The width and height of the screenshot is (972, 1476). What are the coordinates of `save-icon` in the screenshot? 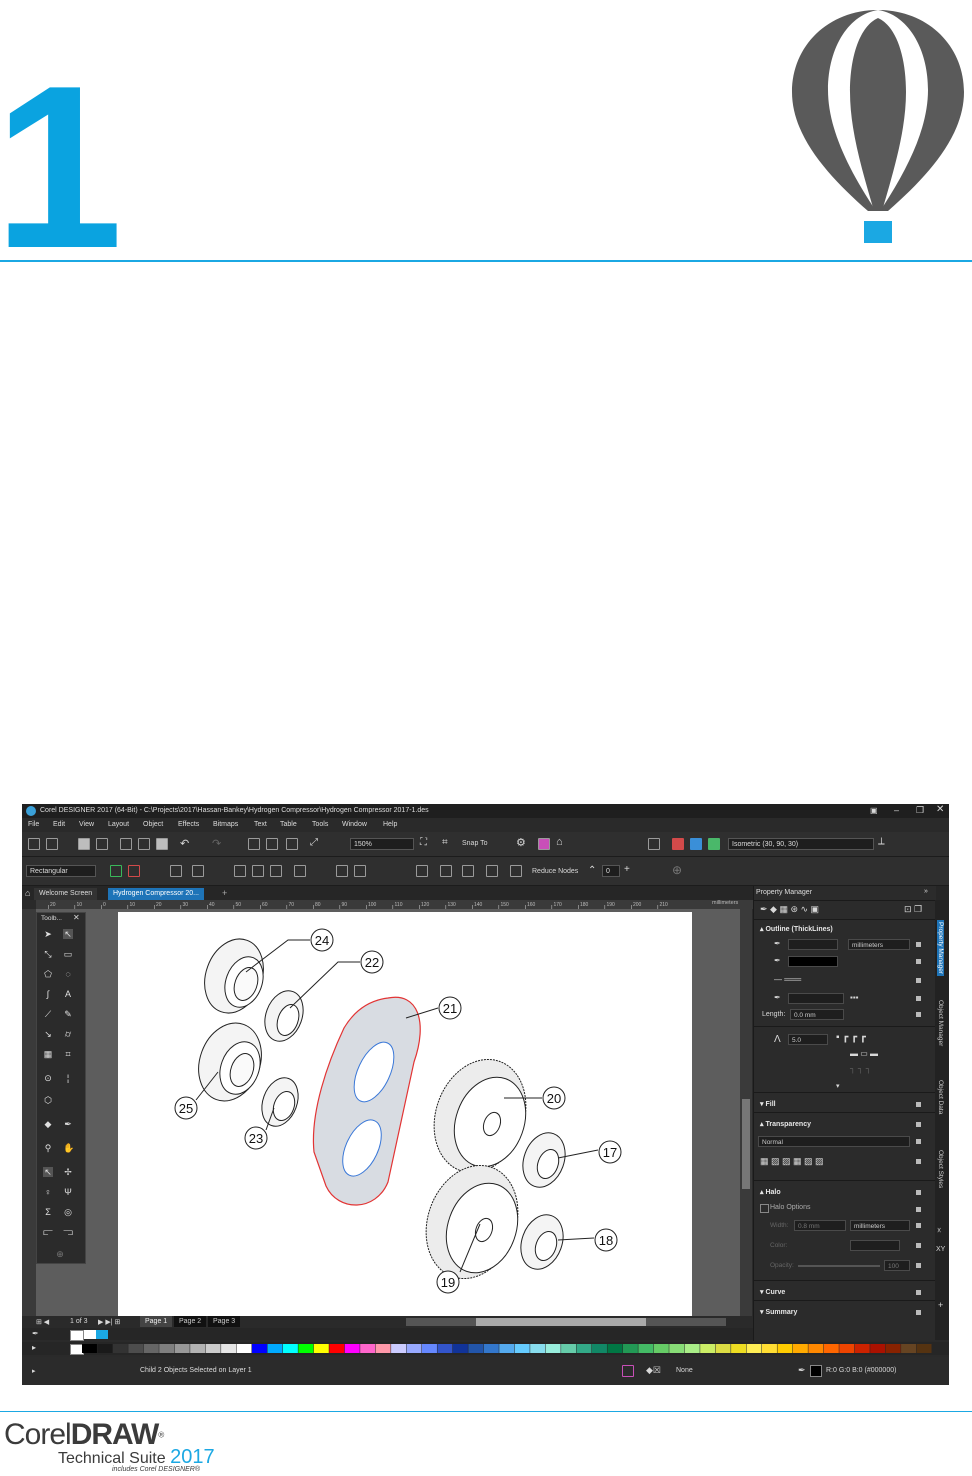 It's located at (84, 844).